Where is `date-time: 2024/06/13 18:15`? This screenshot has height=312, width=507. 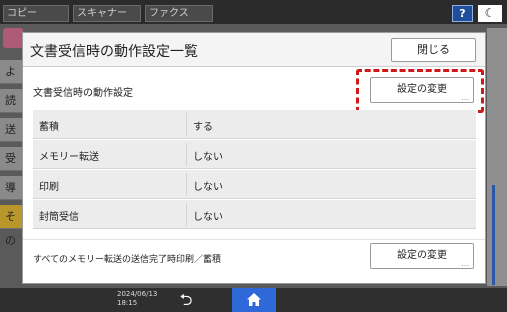
date-time: 2024/06/13 18:15 is located at coordinates (137, 299).